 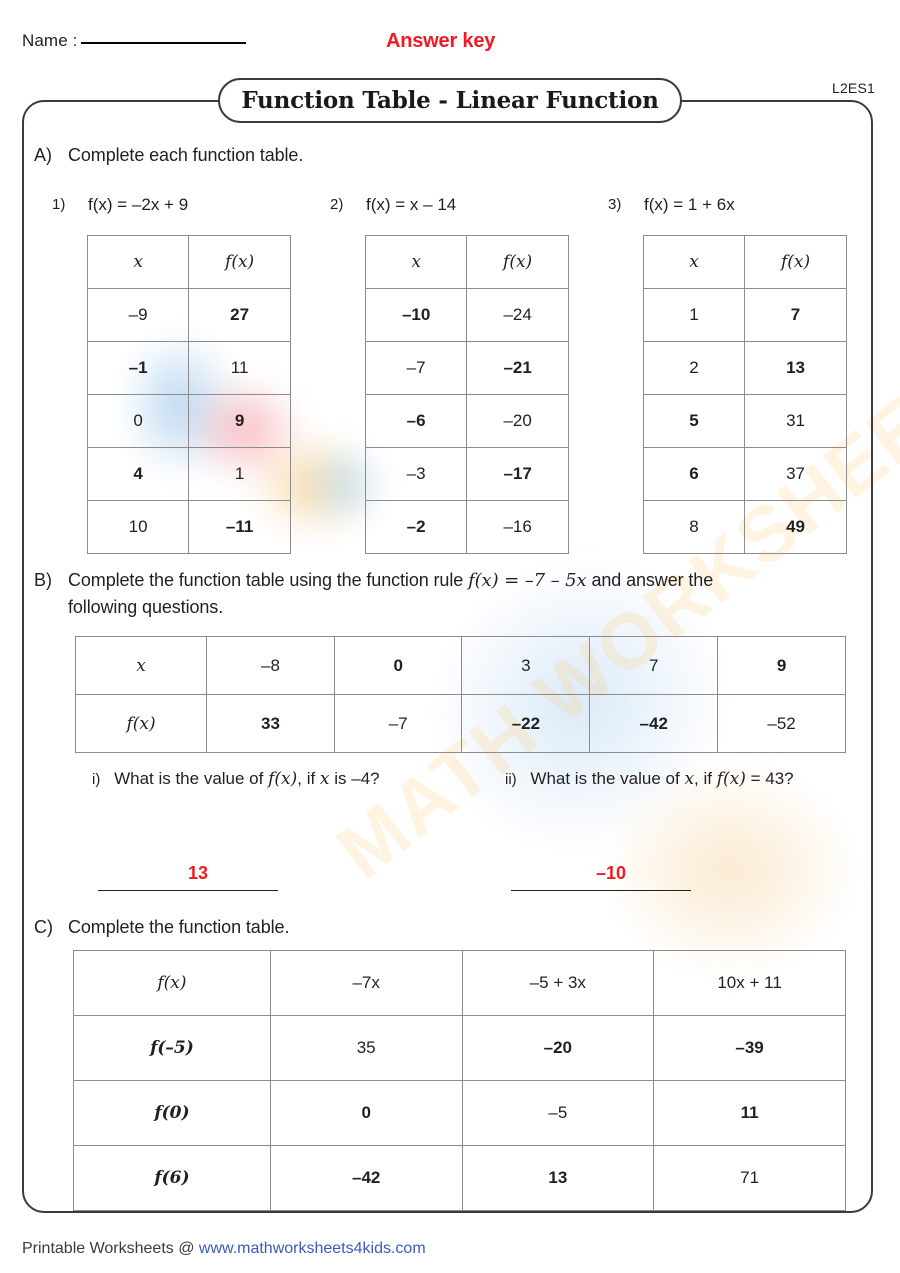 What do you see at coordinates (781, 665) in the screenshot?
I see `cell-x: 9` at bounding box center [781, 665].